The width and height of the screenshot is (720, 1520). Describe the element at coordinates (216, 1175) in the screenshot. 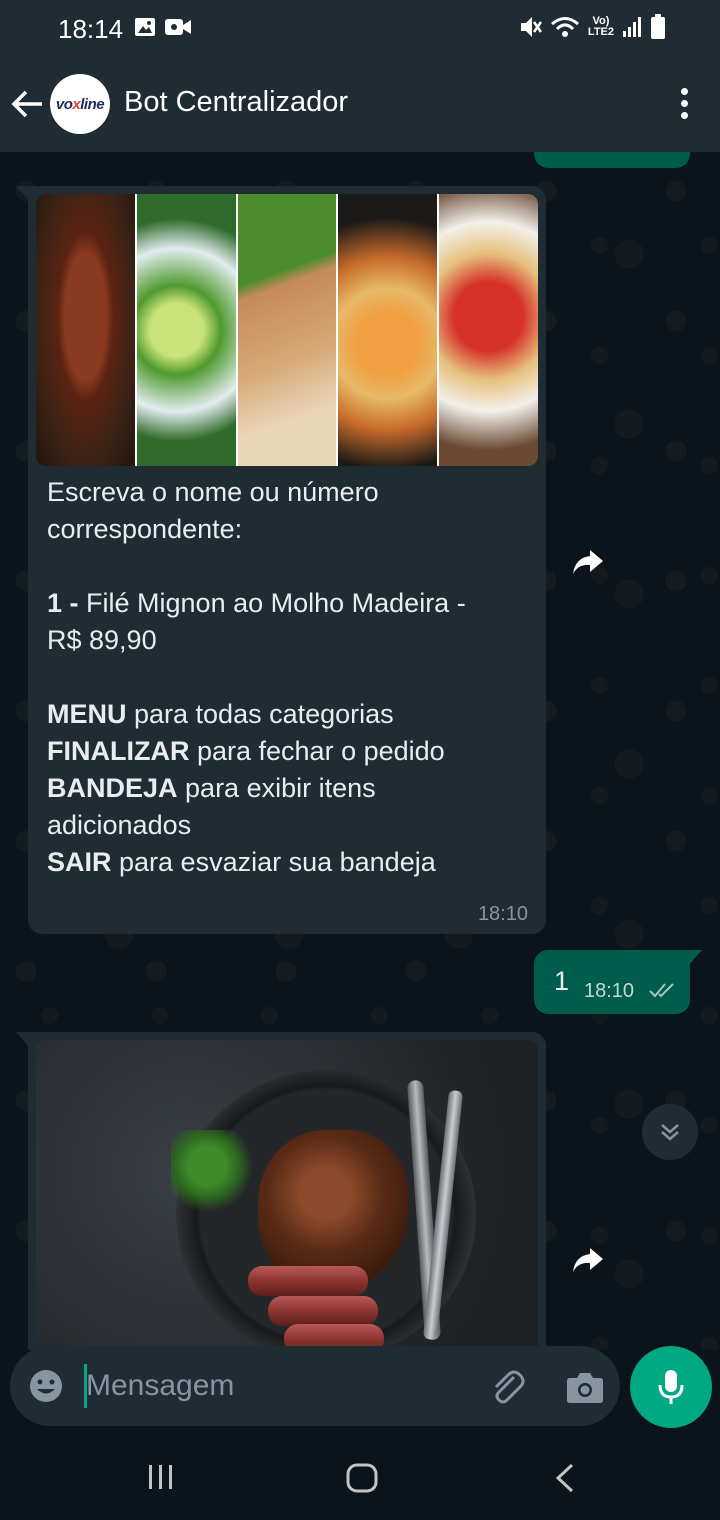

I see `herbs` at that location.